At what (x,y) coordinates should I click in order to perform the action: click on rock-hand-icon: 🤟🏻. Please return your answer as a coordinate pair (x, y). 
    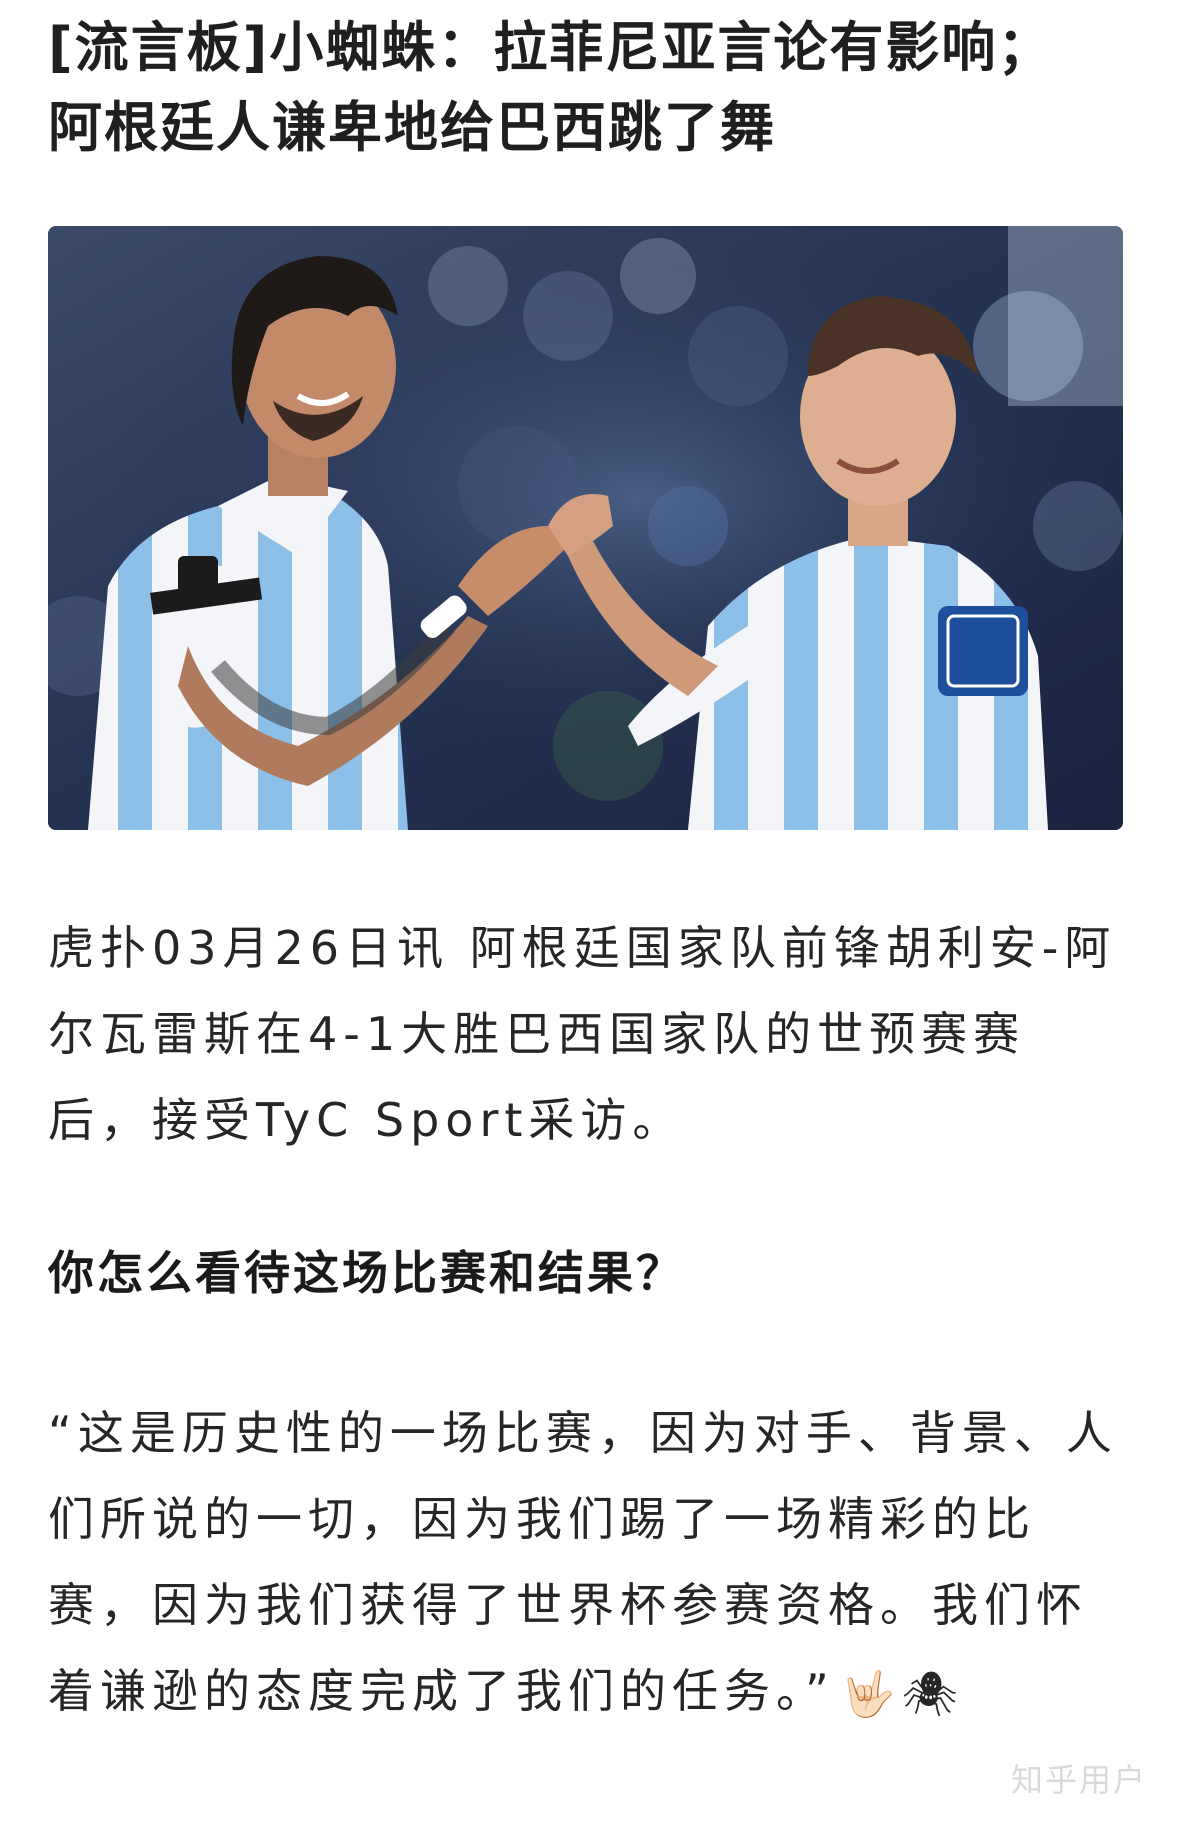
    Looking at the image, I should click on (868, 1694).